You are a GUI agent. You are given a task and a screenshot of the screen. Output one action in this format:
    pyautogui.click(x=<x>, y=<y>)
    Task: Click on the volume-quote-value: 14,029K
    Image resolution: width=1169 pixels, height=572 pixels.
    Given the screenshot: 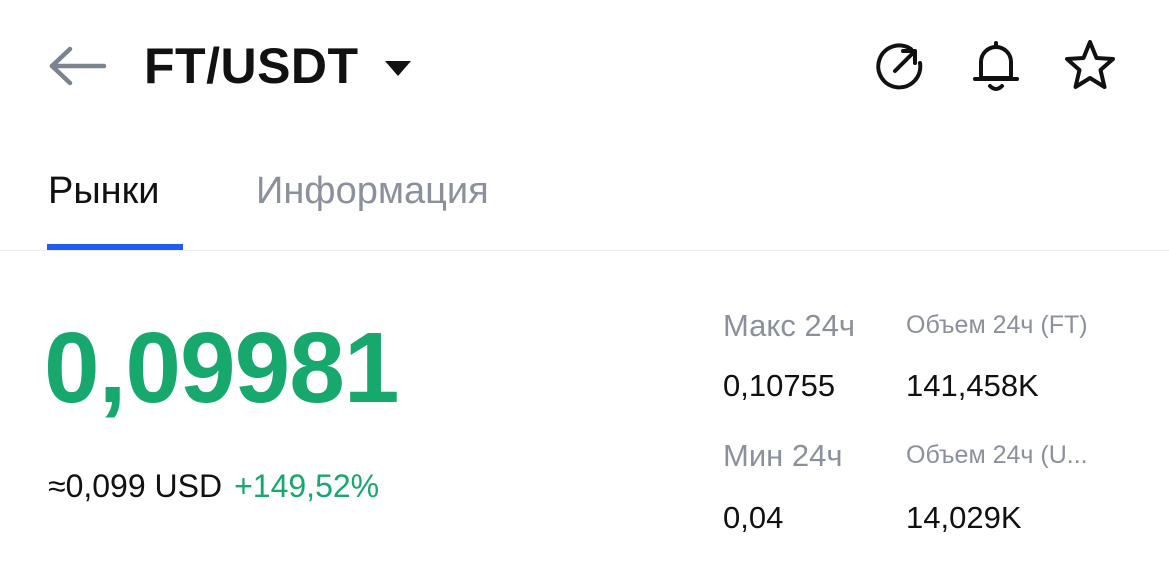 What is the action you would take?
    pyautogui.click(x=964, y=517)
    